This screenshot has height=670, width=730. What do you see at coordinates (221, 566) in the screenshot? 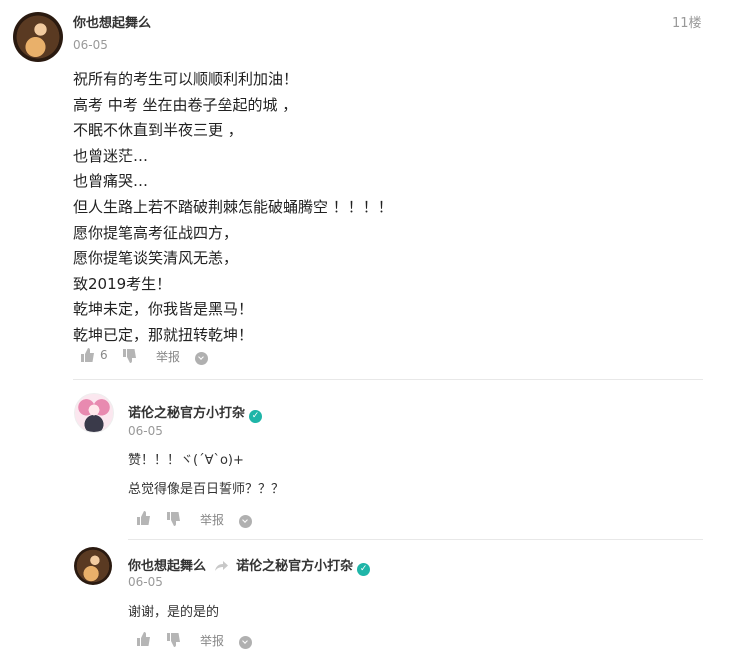
I see `reply-arrow-icon` at bounding box center [221, 566].